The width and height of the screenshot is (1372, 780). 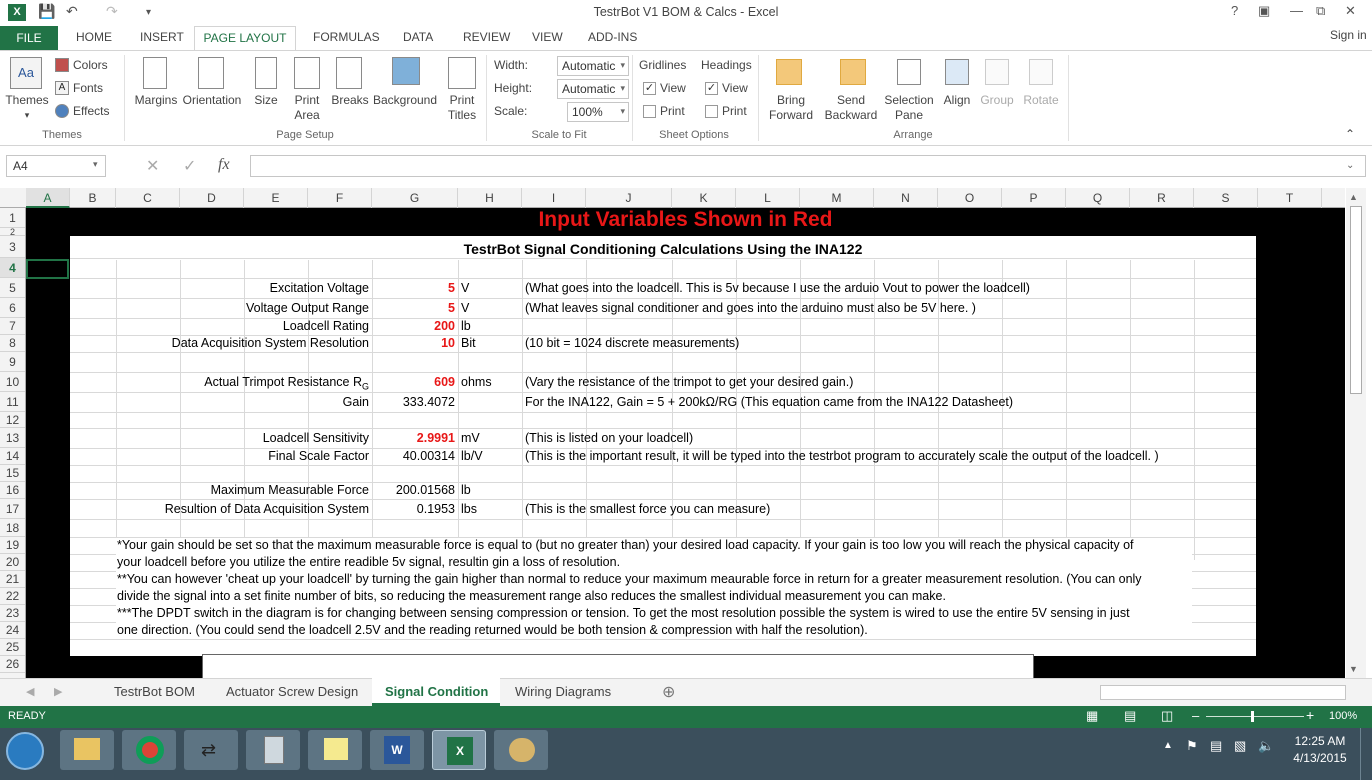 I want to click on column-header-o: O, so click(x=970, y=198).